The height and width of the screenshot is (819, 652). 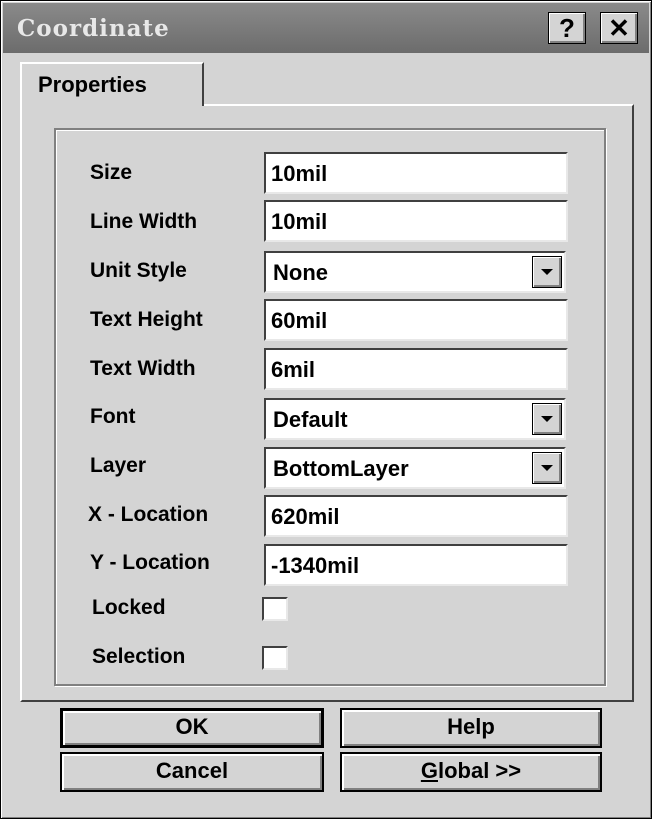 What do you see at coordinates (415, 272) in the screenshot?
I see `unit-style-select: None` at bounding box center [415, 272].